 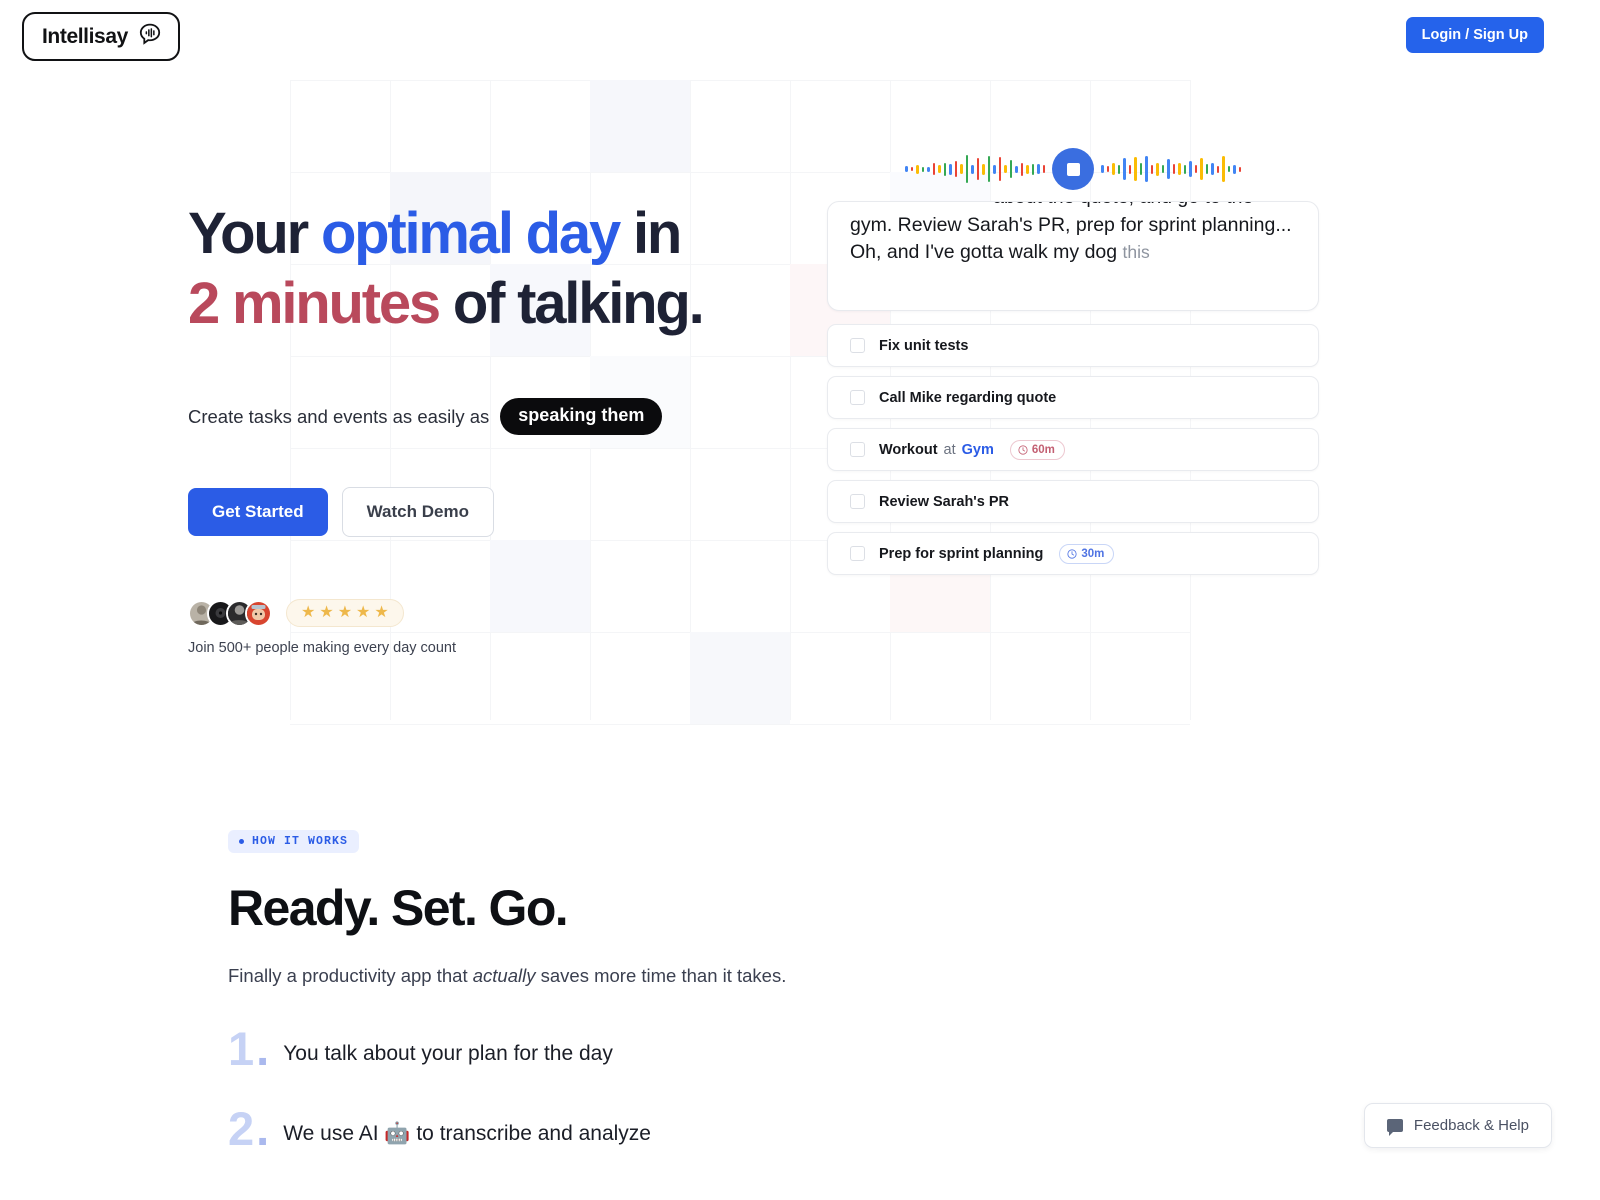 I want to click on feedback-help-label: Feedback & Help, so click(x=1471, y=1125).